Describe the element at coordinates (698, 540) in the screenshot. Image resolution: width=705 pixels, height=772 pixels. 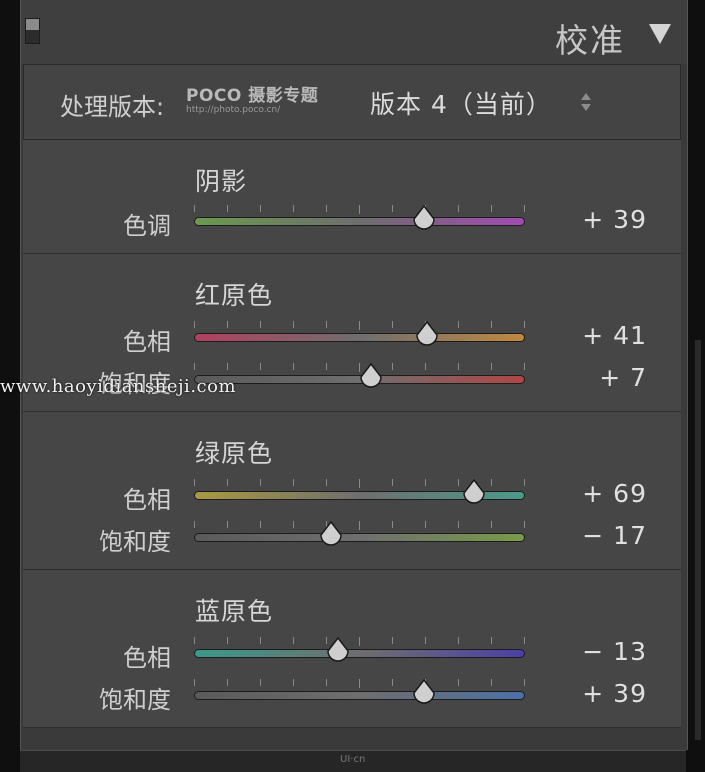
I see `scrollbar` at that location.